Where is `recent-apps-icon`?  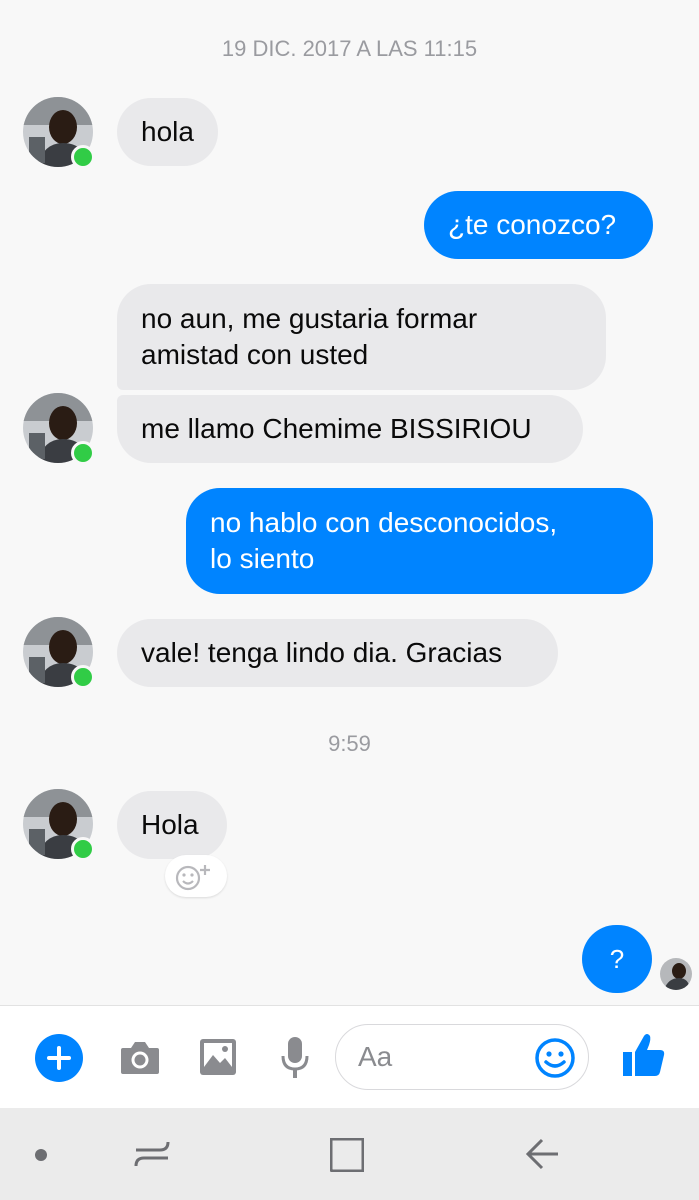 recent-apps-icon is located at coordinates (152, 1154).